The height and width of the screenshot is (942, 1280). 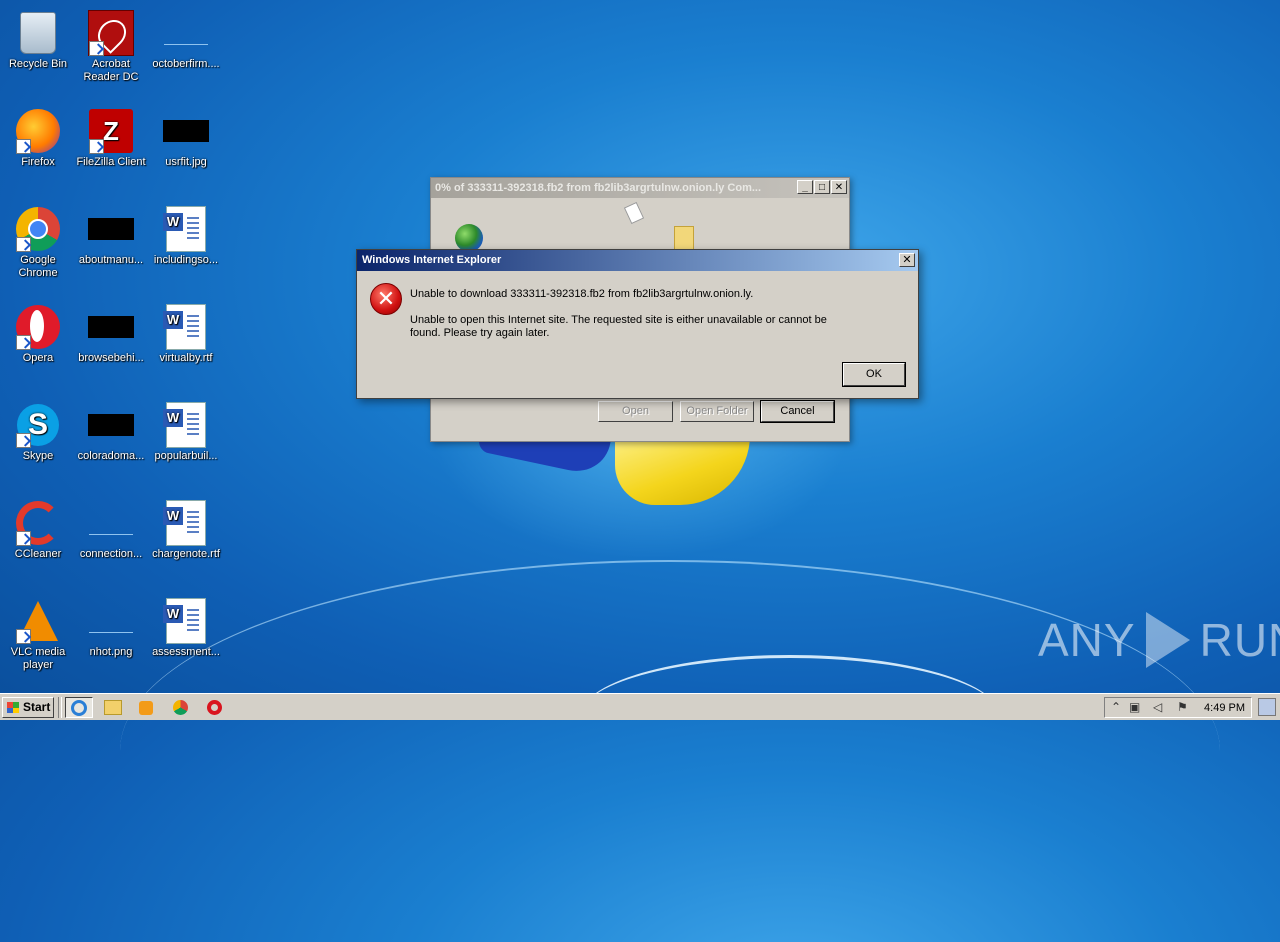 What do you see at coordinates (38, 266) in the screenshot?
I see `desktop-icon-label: Google Chrome` at bounding box center [38, 266].